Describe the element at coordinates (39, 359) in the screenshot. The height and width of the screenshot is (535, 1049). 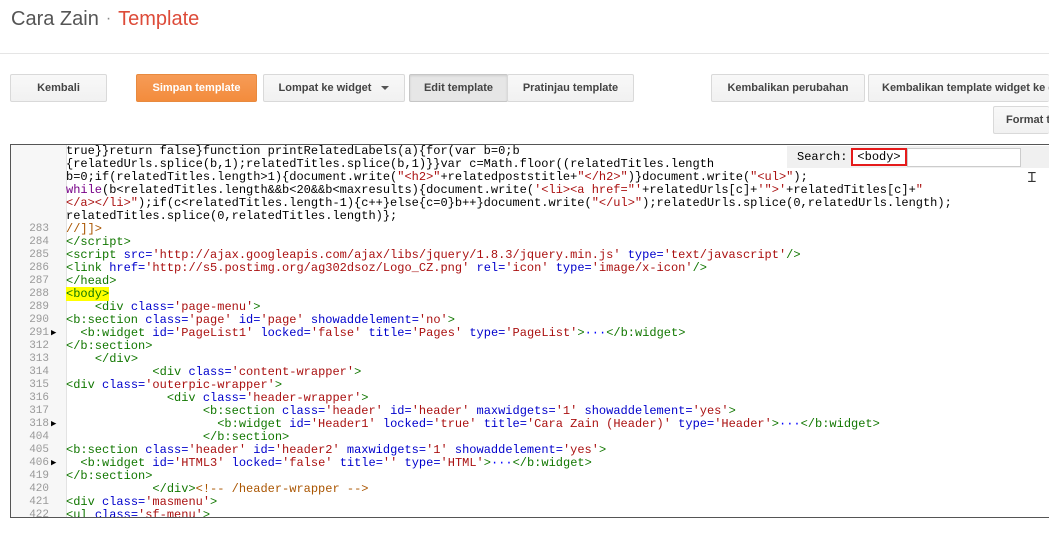
I see `line-number: 313` at that location.